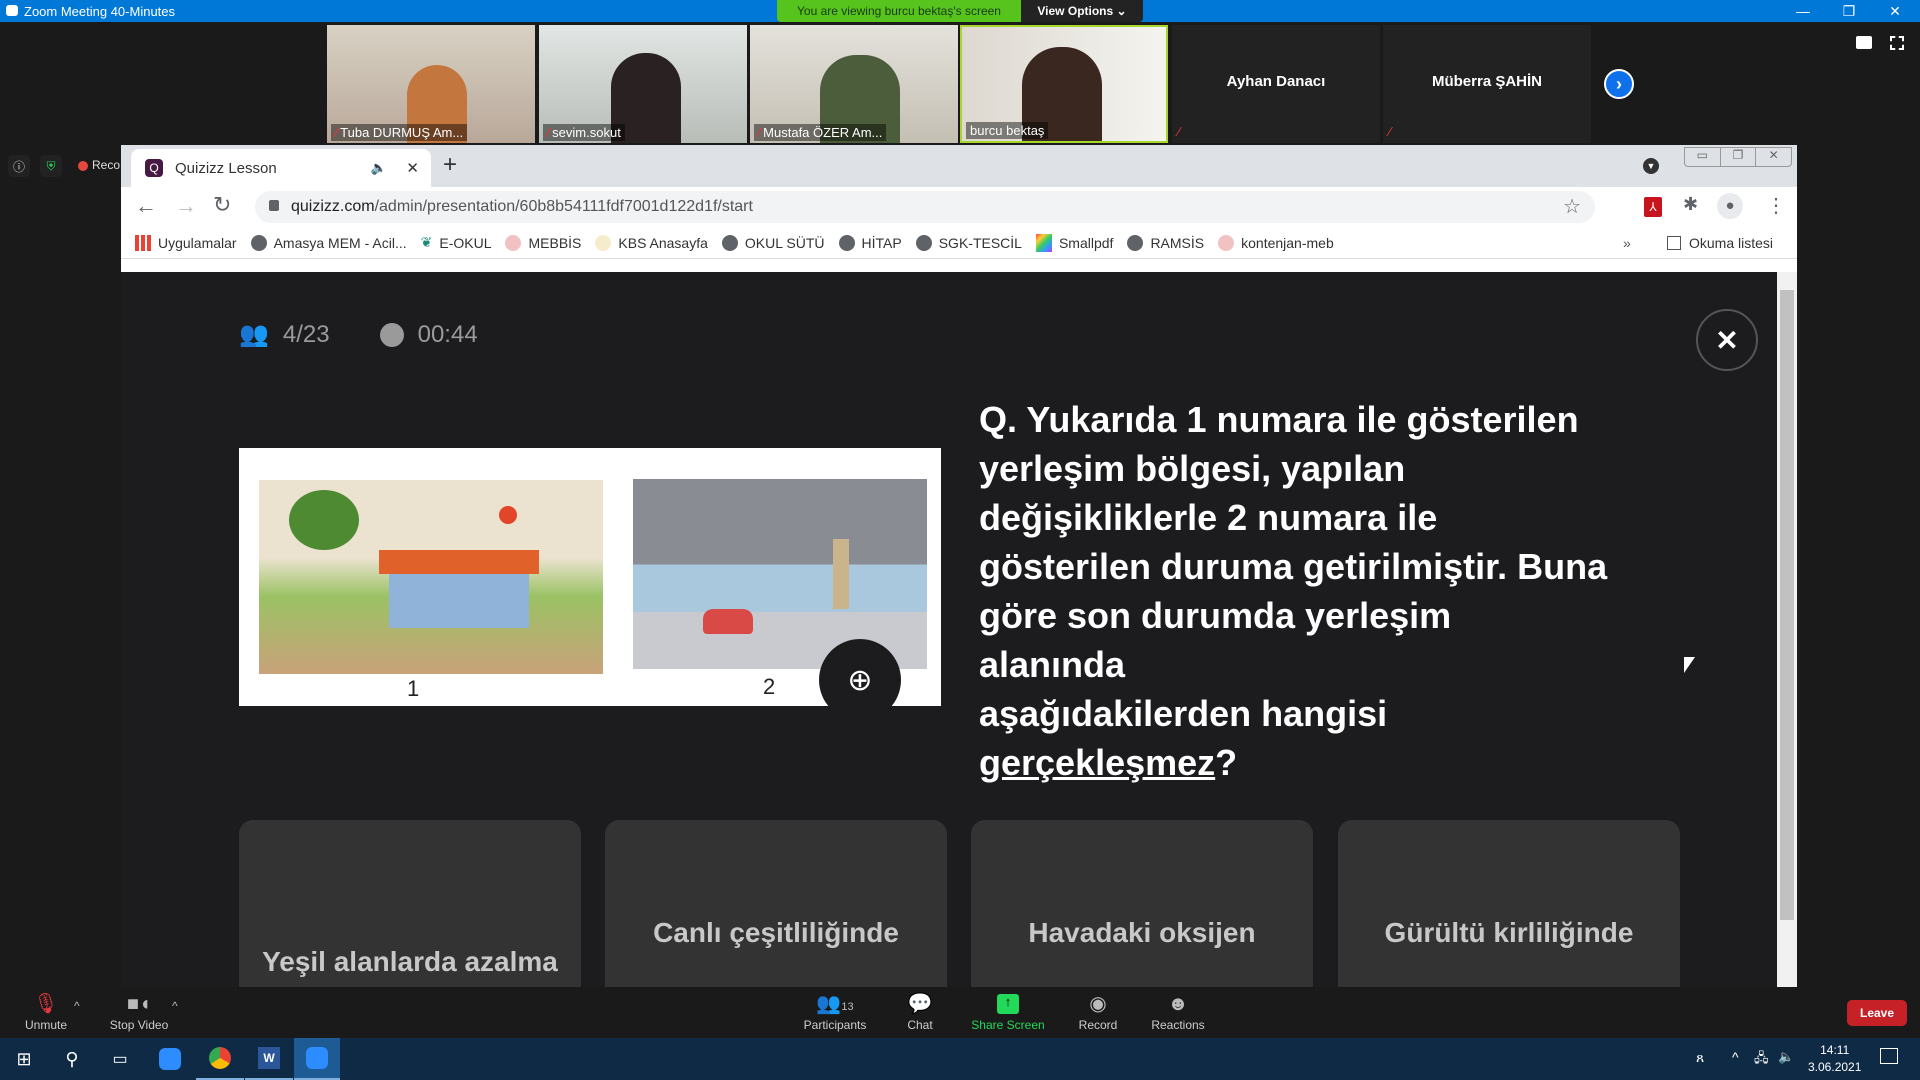 This screenshot has width=1920, height=1080. What do you see at coordinates (431, 577) in the screenshot?
I see `rural-settlement-image` at bounding box center [431, 577].